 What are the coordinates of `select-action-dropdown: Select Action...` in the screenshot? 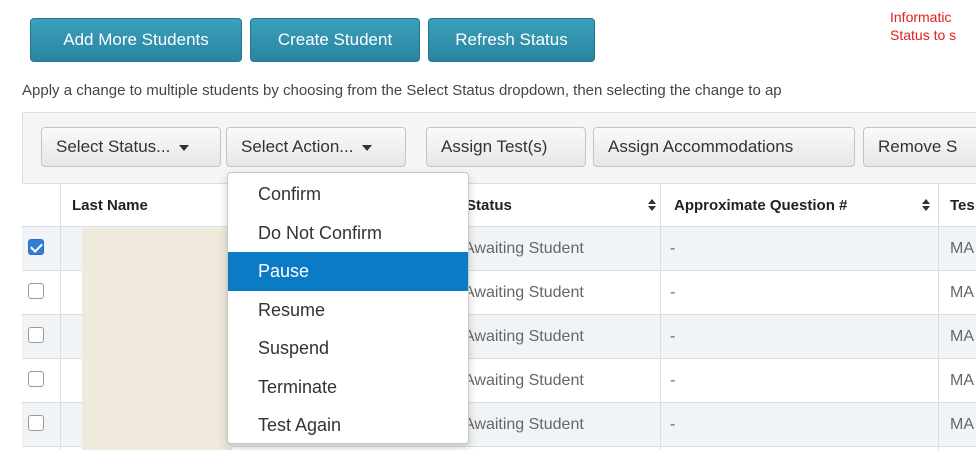 It's located at (316, 147).